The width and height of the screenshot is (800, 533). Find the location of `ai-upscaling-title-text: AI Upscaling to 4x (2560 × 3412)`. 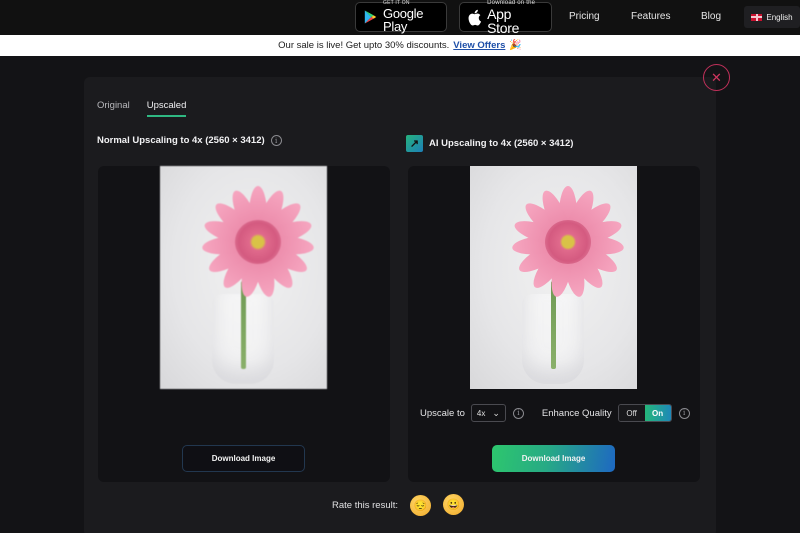

ai-upscaling-title-text: AI Upscaling to 4x (2560 × 3412) is located at coordinates (501, 143).